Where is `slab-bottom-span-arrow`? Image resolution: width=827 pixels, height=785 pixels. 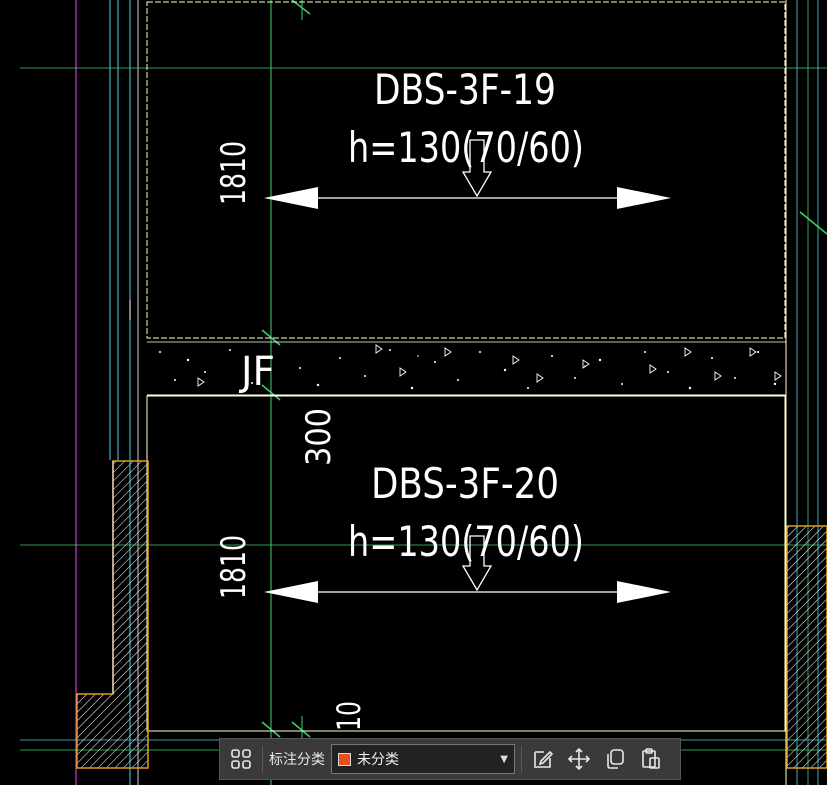
slab-bottom-span-arrow is located at coordinates (467, 592).